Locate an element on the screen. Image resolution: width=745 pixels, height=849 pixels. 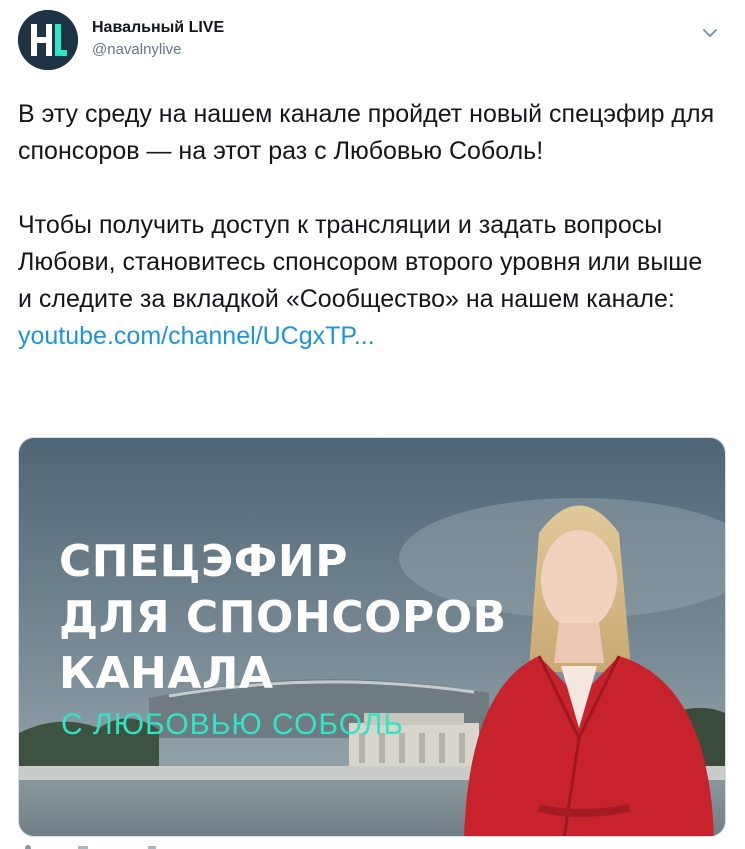
avatar is located at coordinates (48, 40).